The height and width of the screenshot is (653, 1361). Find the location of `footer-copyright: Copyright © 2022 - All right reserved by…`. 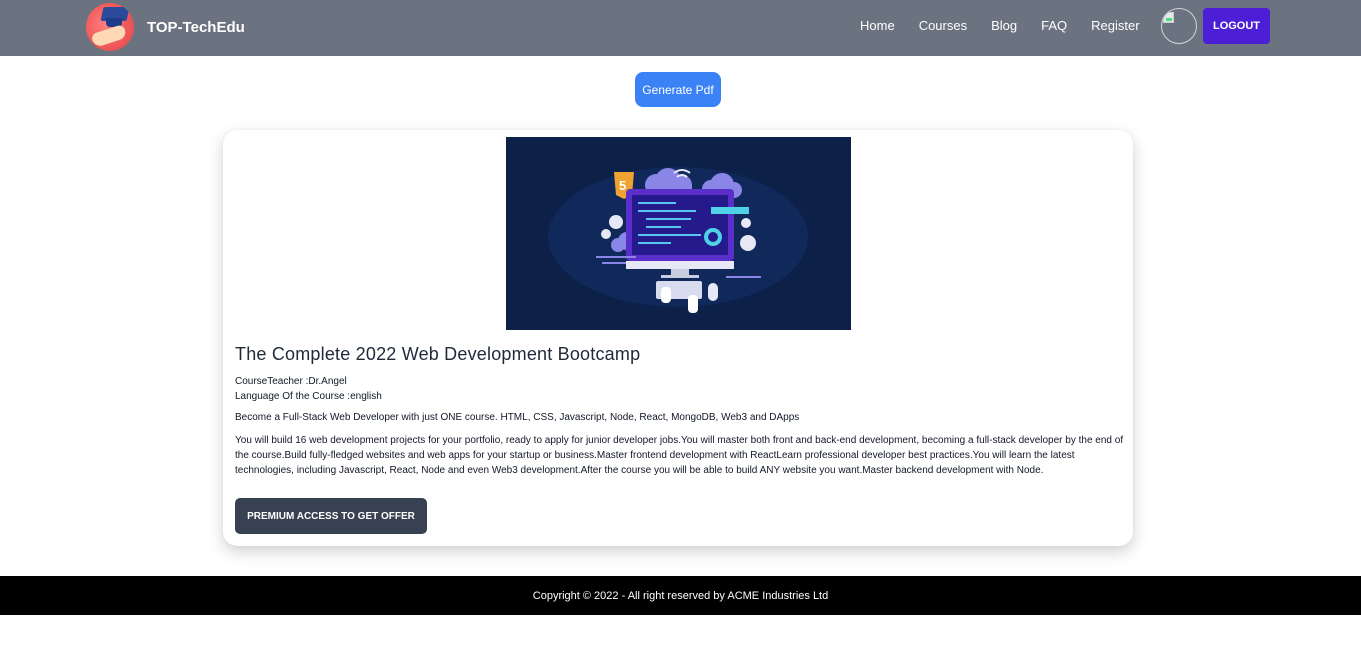

footer-copyright: Copyright © 2022 - All right reserved by… is located at coordinates (680, 595).